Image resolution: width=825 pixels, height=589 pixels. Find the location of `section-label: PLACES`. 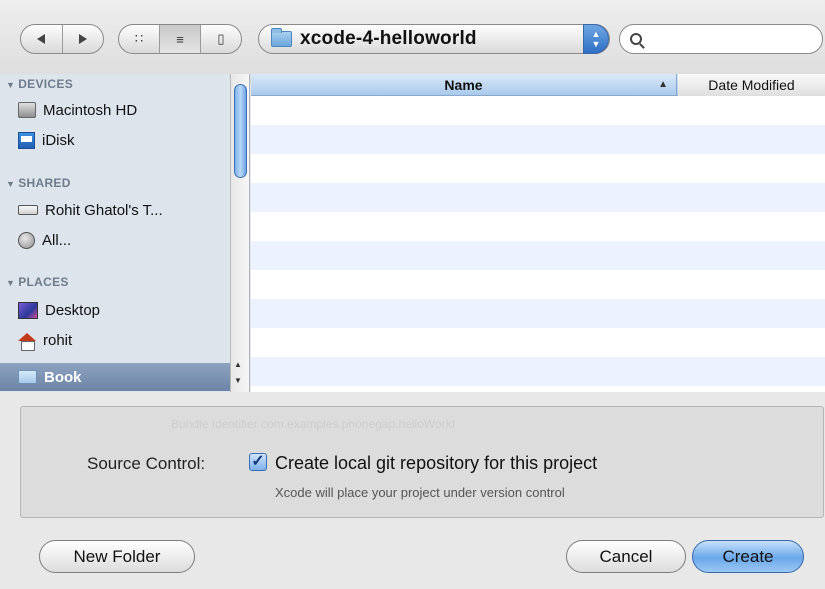

section-label: PLACES is located at coordinates (43, 282).